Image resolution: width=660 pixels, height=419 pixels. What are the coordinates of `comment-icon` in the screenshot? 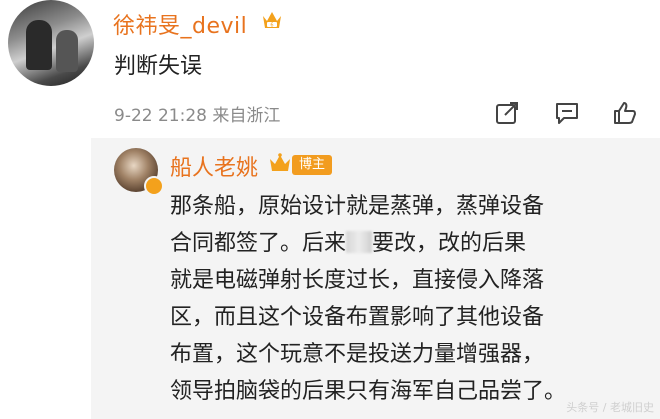 It's located at (567, 113).